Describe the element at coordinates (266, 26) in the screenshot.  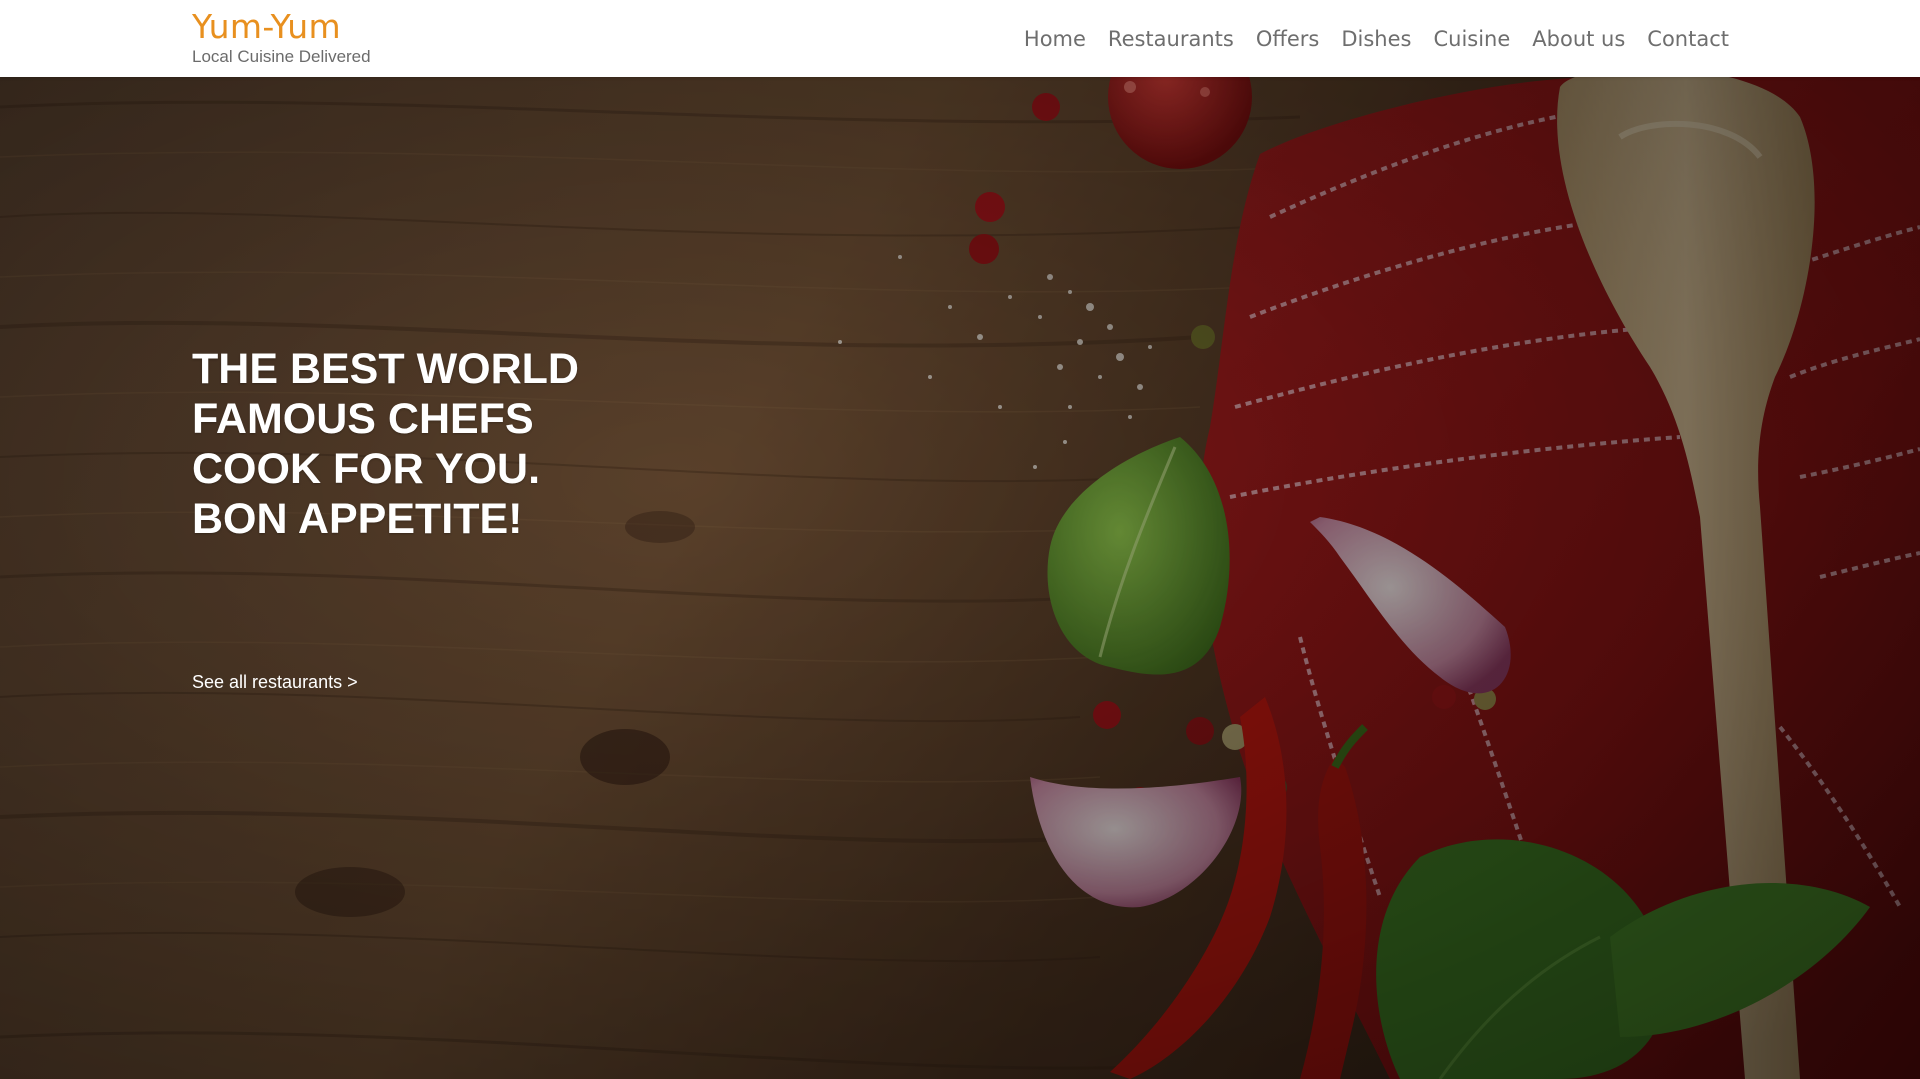
I see `brand-name: Yum-Yum` at that location.